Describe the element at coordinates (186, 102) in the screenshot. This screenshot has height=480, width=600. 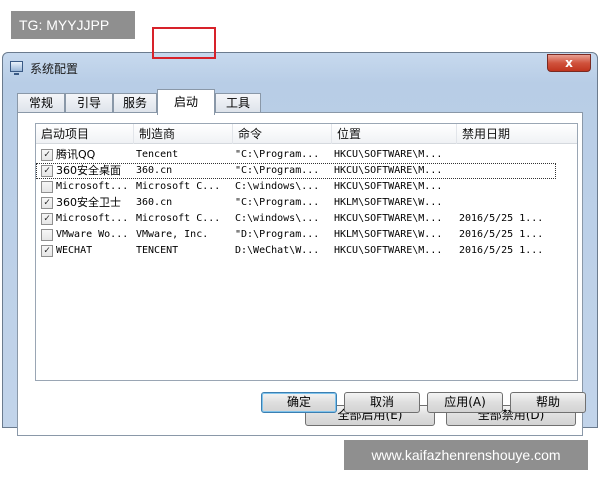
I see `tab-startup: 启动` at that location.